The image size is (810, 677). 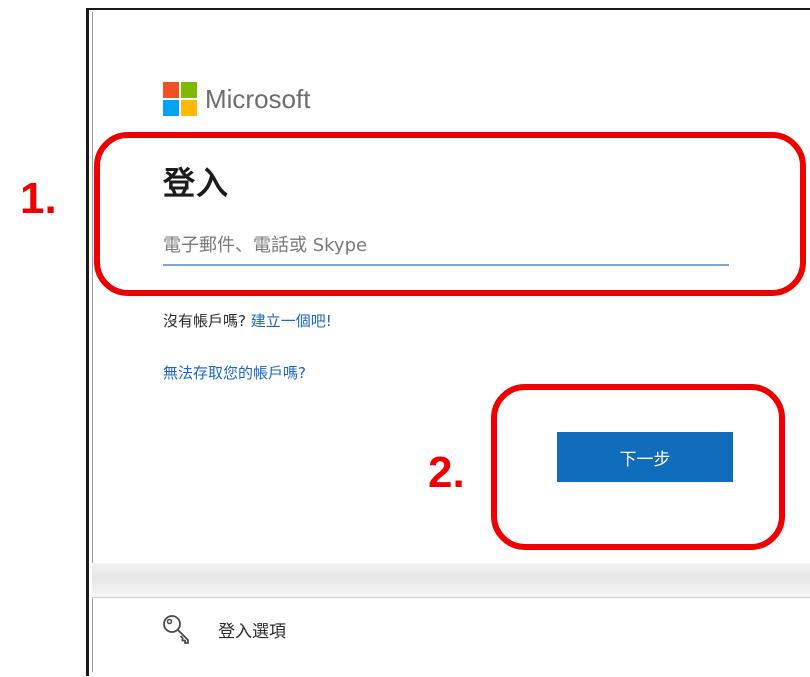 I want to click on annotation-box-step2, so click(x=638, y=467).